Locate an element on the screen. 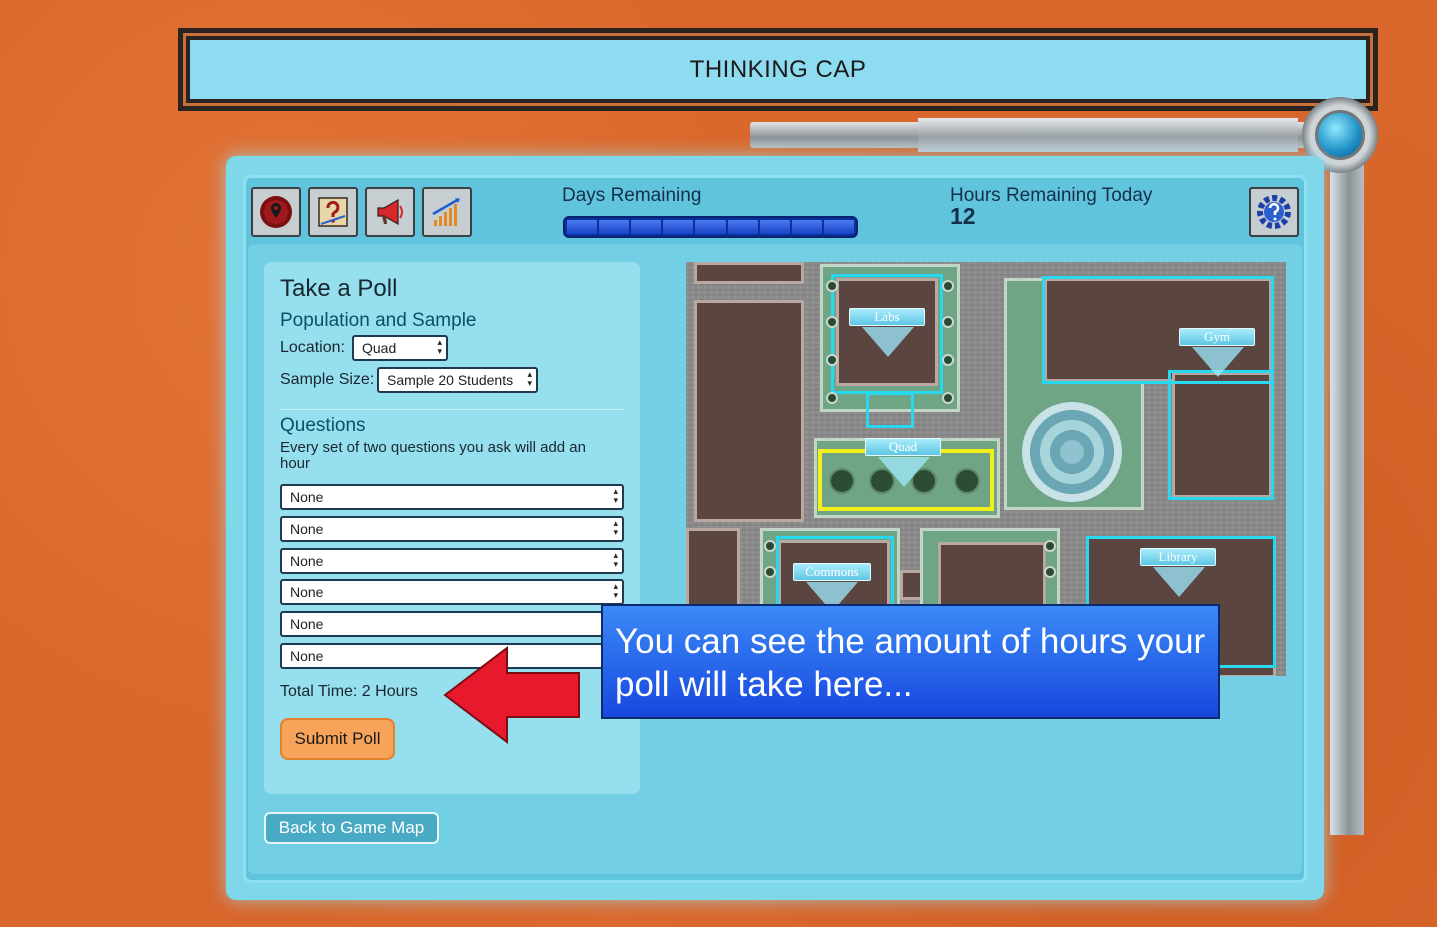  poll-title: Take a Poll is located at coordinates (339, 288).